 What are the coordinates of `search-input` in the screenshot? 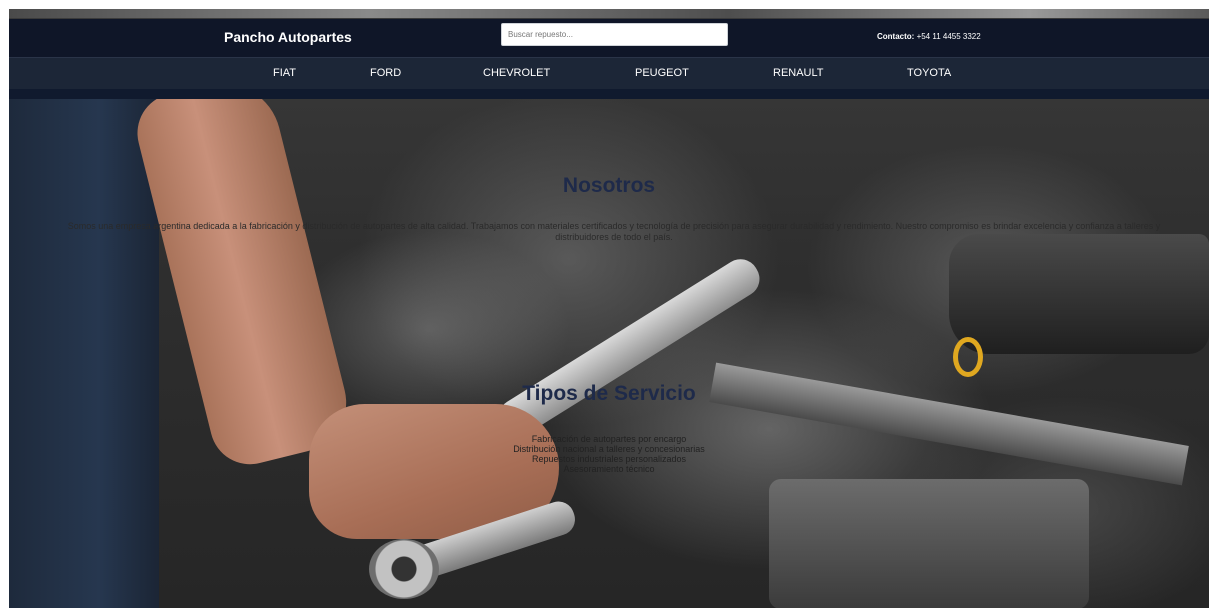 It's located at (614, 34).